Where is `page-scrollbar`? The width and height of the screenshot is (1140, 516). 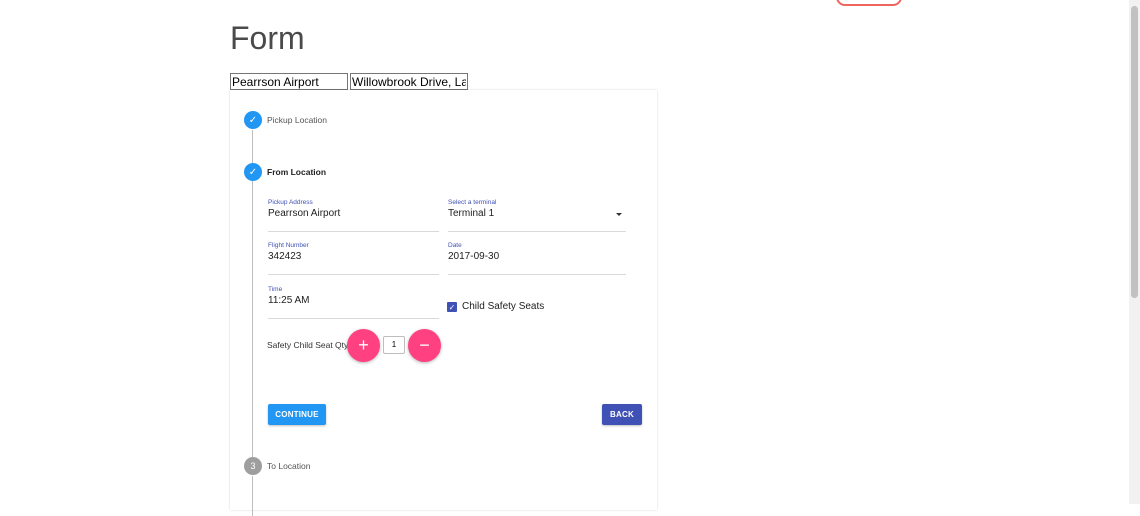 page-scrollbar is located at coordinates (1134, 252).